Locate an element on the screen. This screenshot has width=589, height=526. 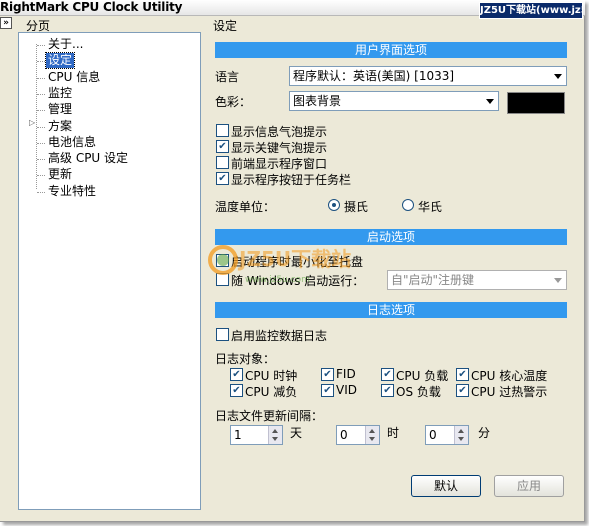
tree-item: 更新 is located at coordinates (60, 174).